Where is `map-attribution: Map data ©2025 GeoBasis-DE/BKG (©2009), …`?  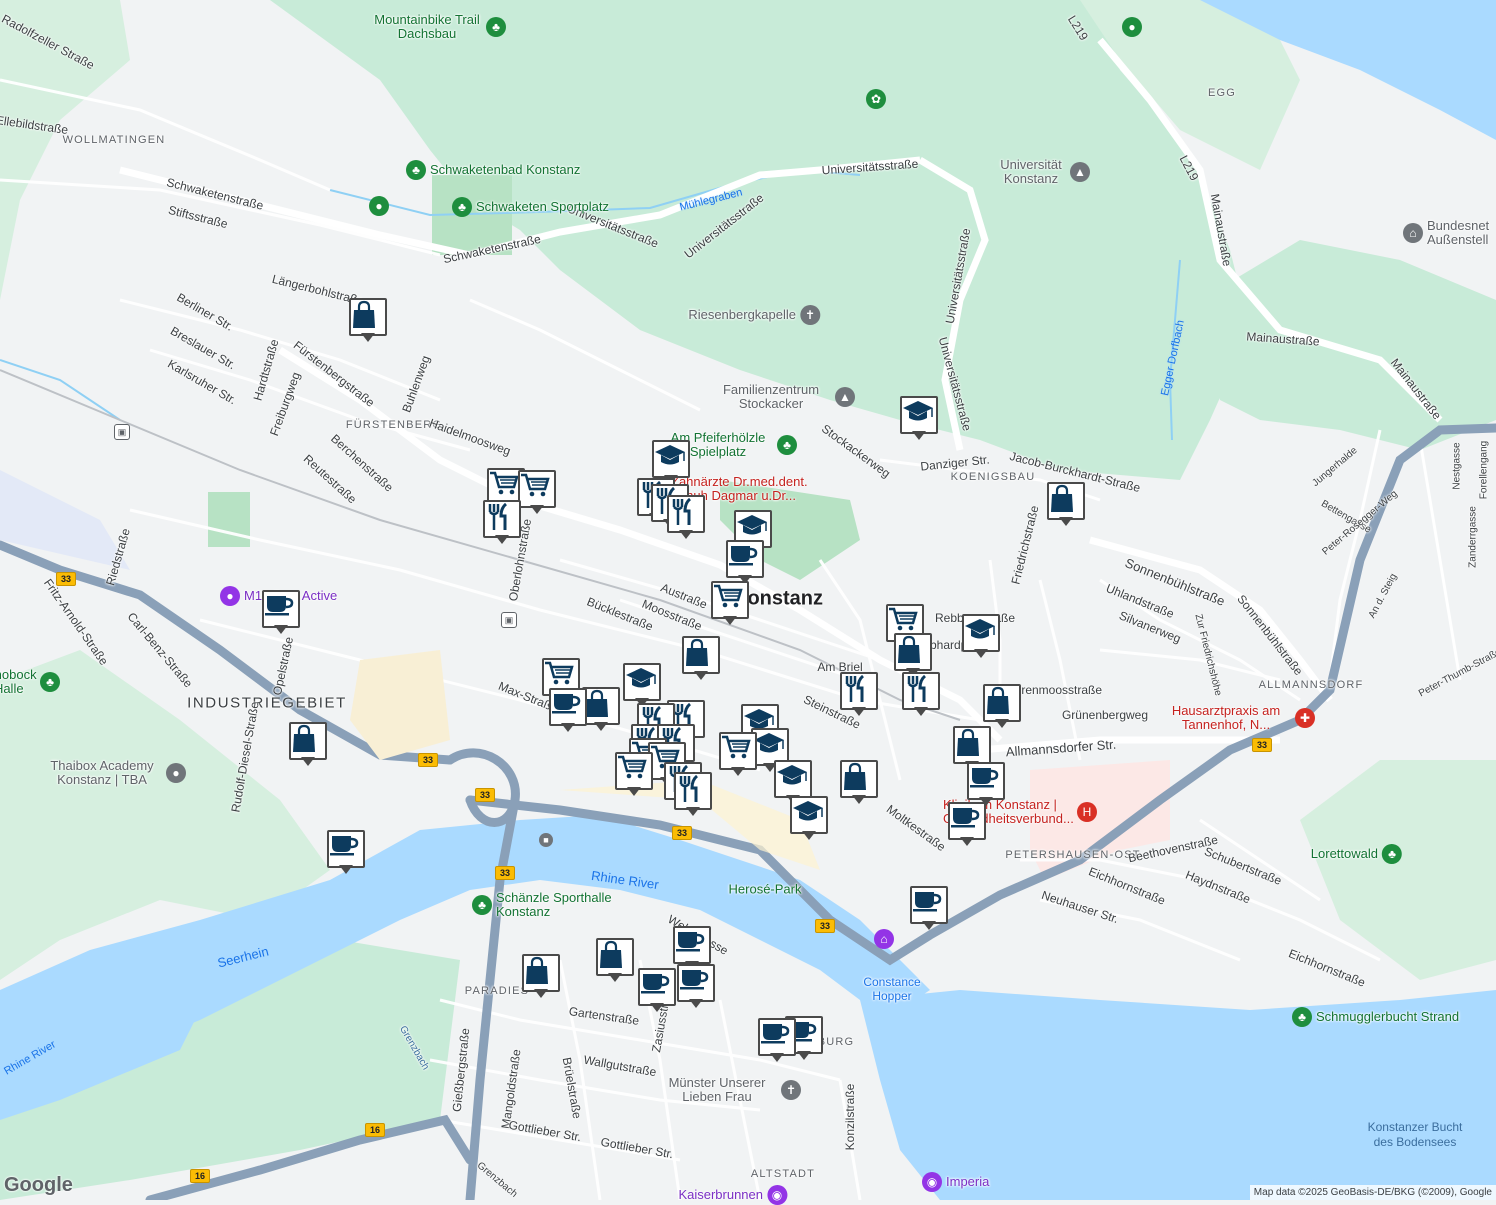 map-attribution: Map data ©2025 GeoBasis-DE/BKG (©2009), … is located at coordinates (1372, 1192).